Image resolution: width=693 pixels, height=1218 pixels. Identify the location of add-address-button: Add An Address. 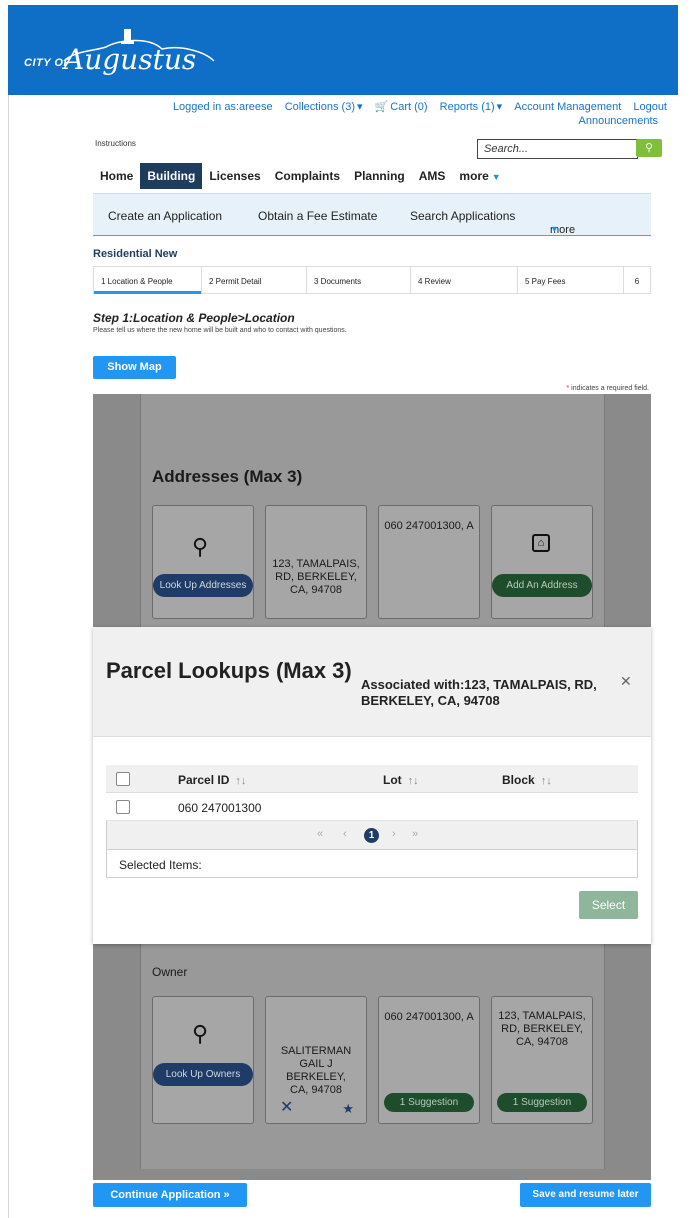
(542, 585).